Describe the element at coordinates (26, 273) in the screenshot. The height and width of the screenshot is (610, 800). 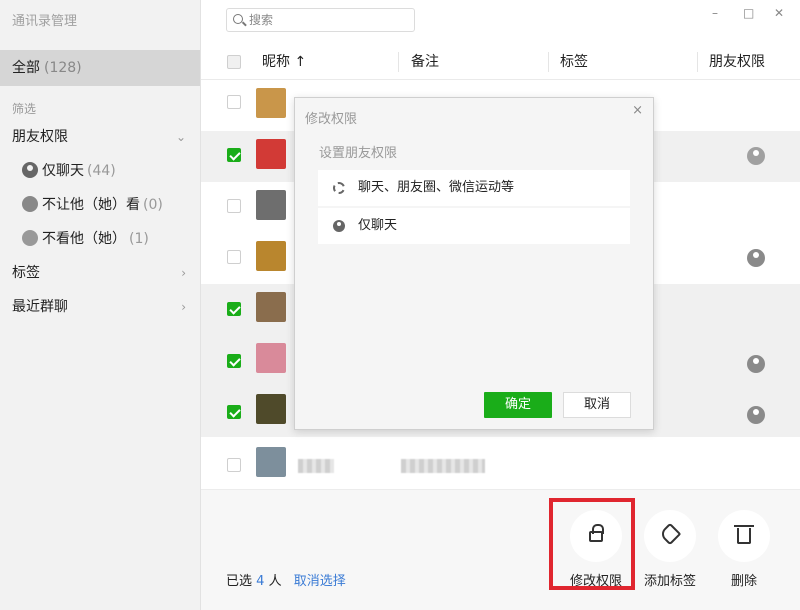
I see `sidebar-item-label: 标签` at that location.